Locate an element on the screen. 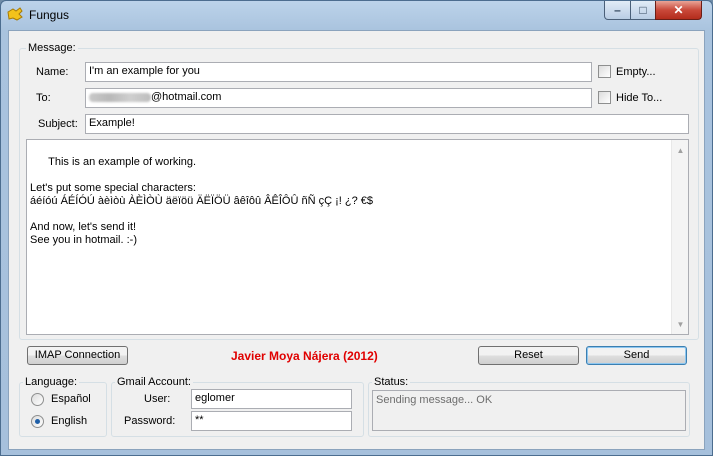 The width and height of the screenshot is (713, 456). title-bar: Fungus – □ ✕ is located at coordinates (356, 15).